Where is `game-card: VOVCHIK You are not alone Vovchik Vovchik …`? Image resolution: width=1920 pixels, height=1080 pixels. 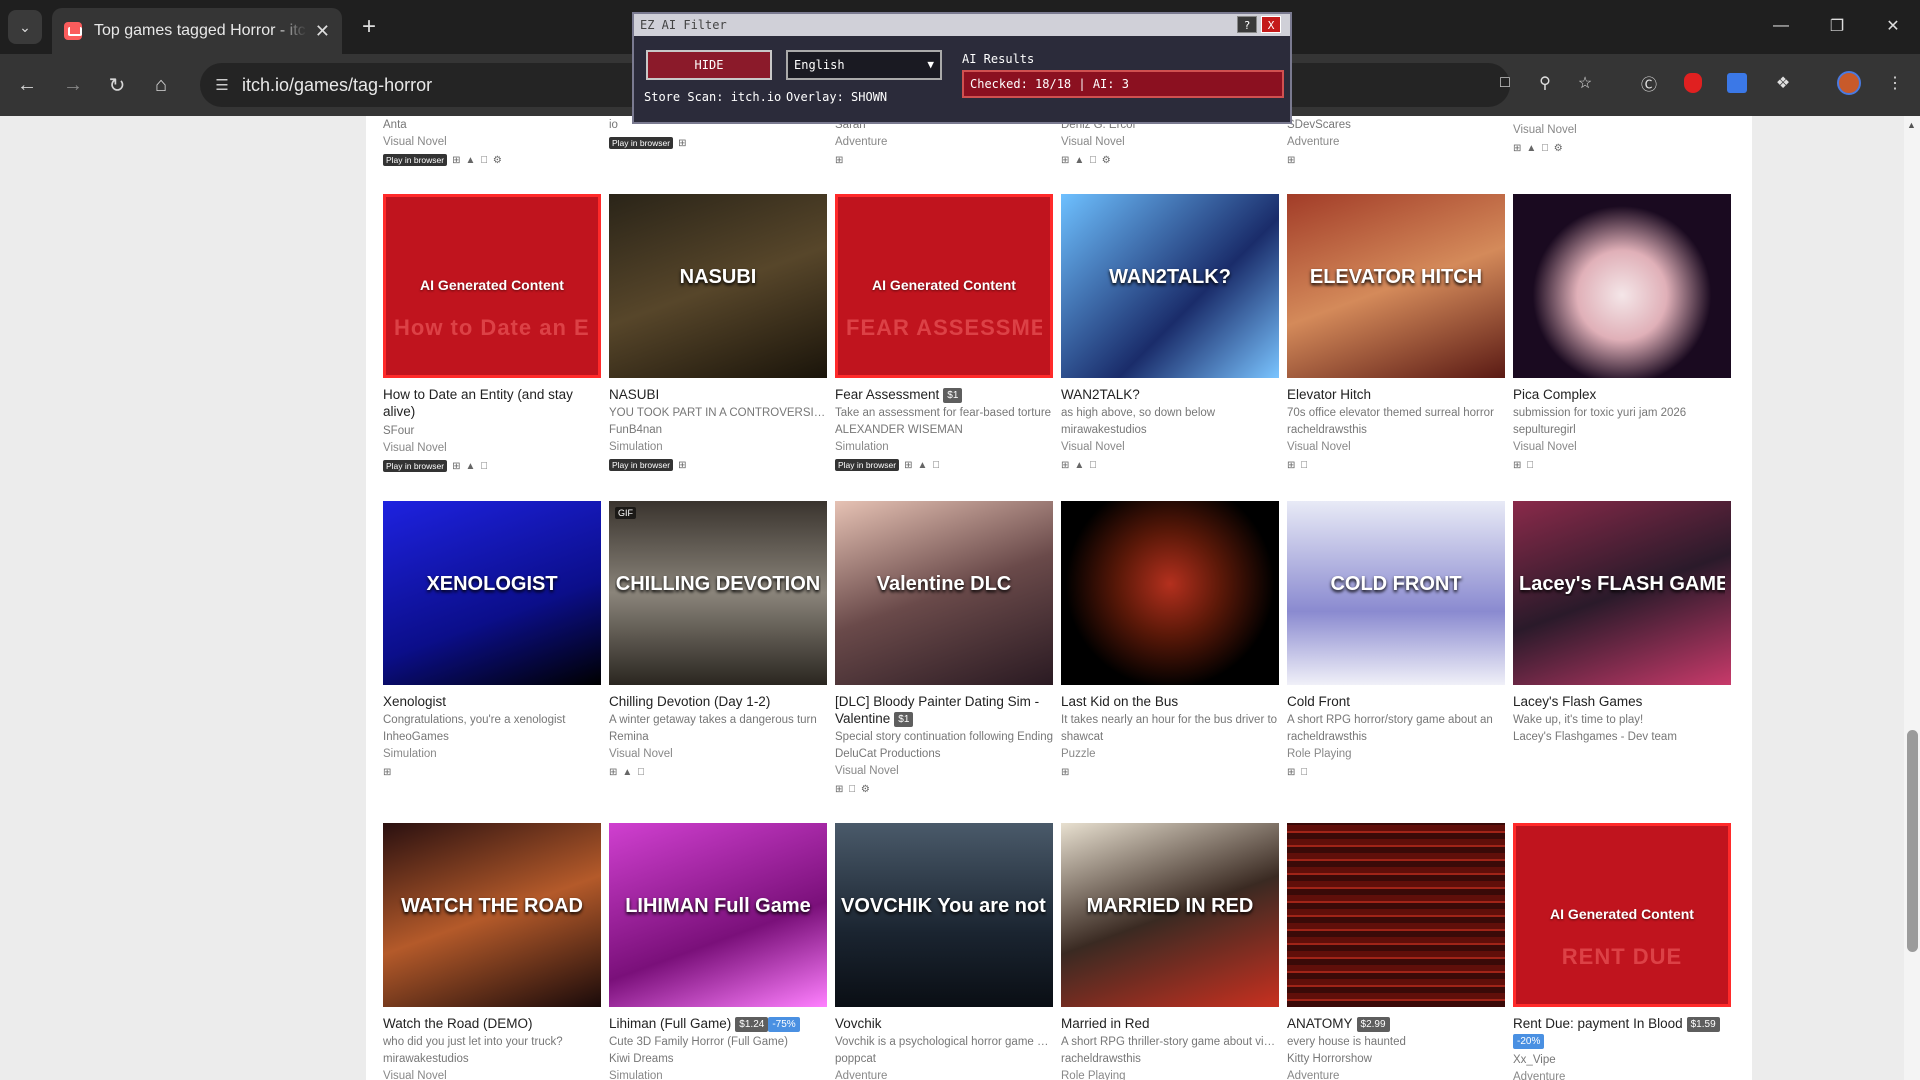 game-card: VOVCHIK You are not alone Vovchik Vovchik … is located at coordinates (944, 951).